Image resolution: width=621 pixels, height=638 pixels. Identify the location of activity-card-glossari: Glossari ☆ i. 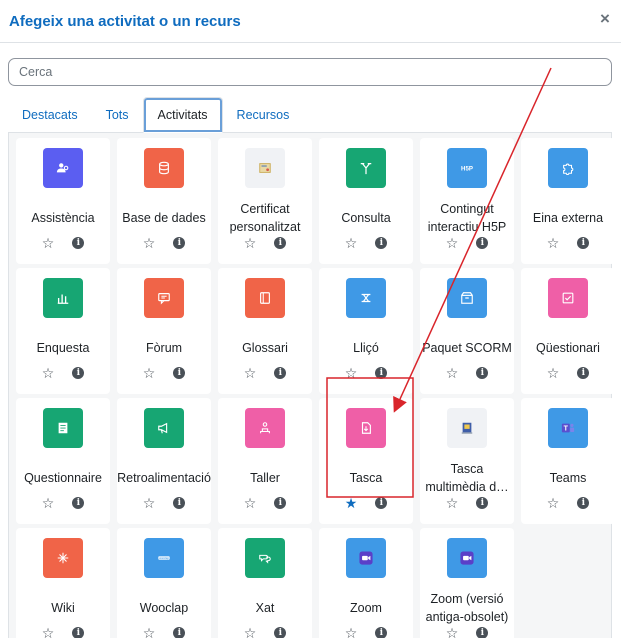
(265, 331).